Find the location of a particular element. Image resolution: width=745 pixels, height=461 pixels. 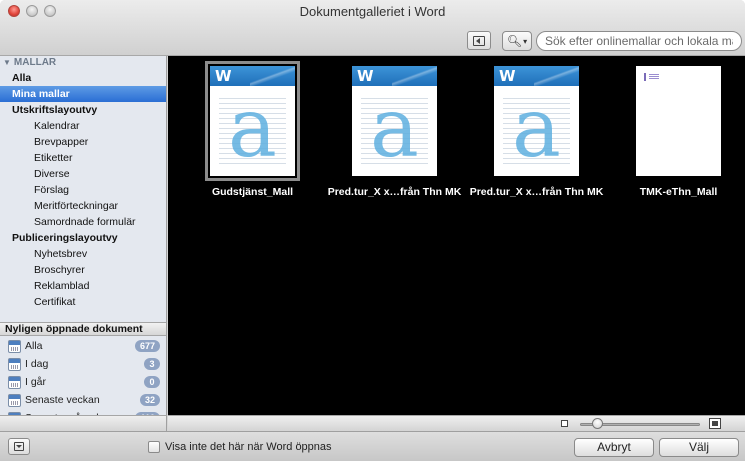

sidebar-item: Meritförteckningar is located at coordinates (83, 206).